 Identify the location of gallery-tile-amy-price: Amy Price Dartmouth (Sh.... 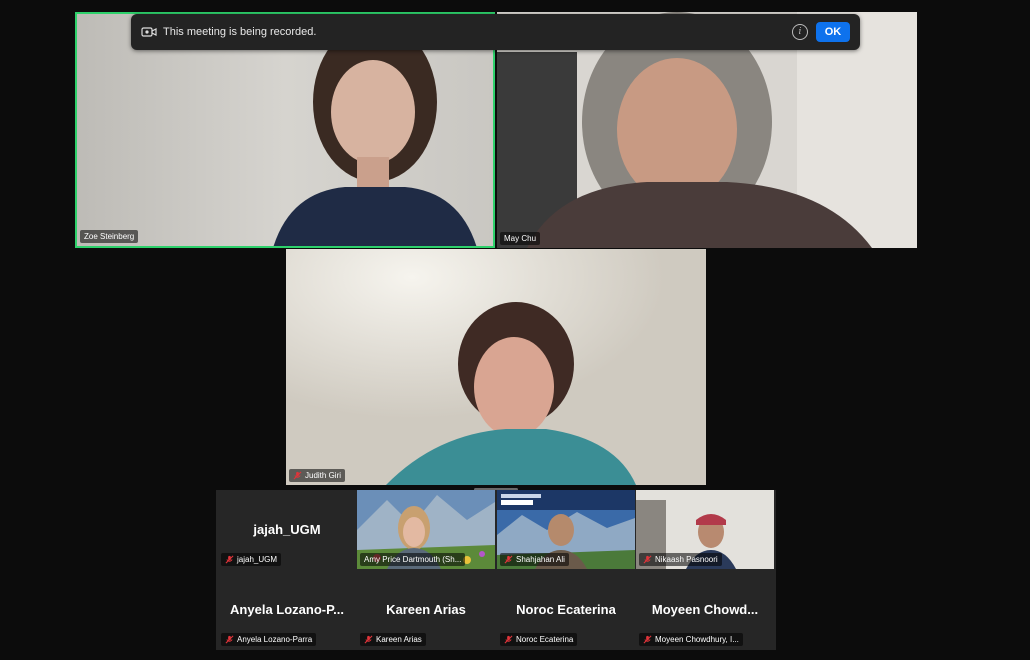
(426, 529).